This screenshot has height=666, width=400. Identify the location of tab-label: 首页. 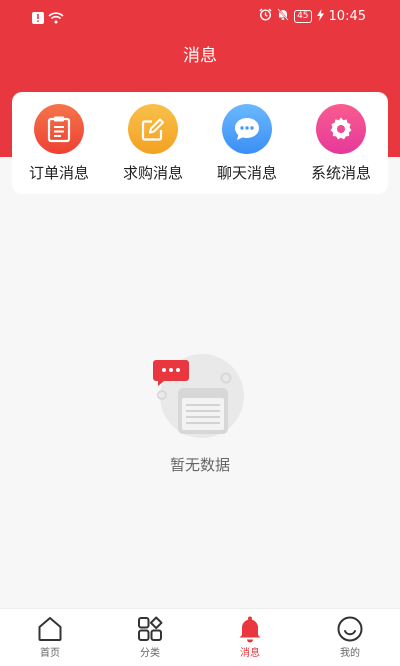
(50, 653).